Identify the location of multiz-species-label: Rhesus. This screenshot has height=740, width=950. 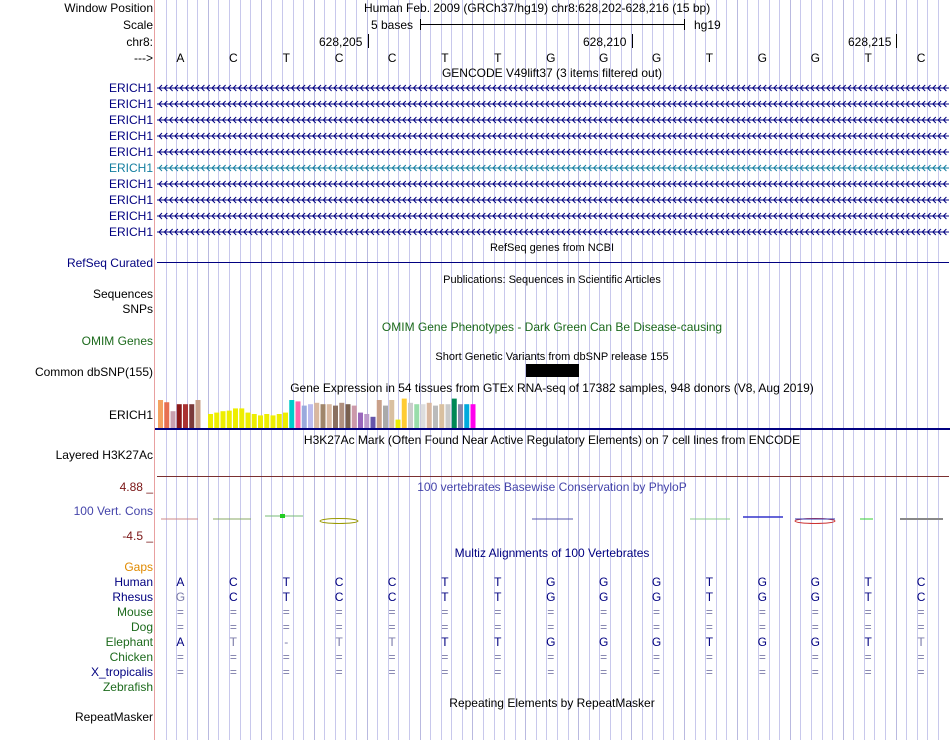
(132, 597).